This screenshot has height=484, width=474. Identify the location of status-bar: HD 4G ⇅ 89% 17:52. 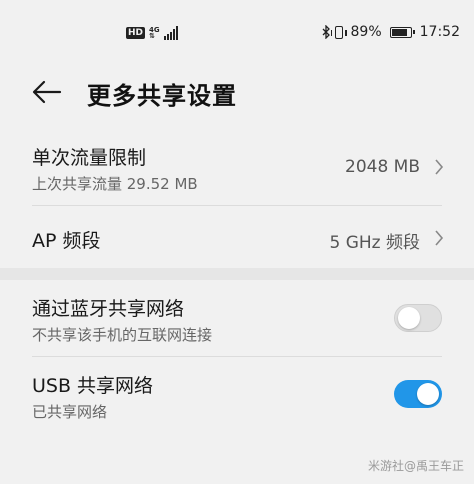
(237, 34).